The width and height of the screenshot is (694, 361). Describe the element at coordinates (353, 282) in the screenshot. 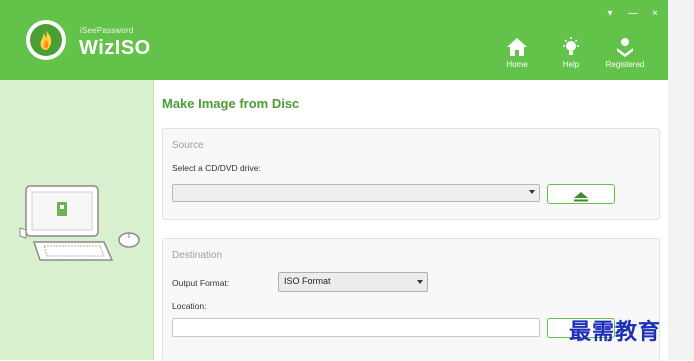

I see `format-select: ISO Format` at that location.